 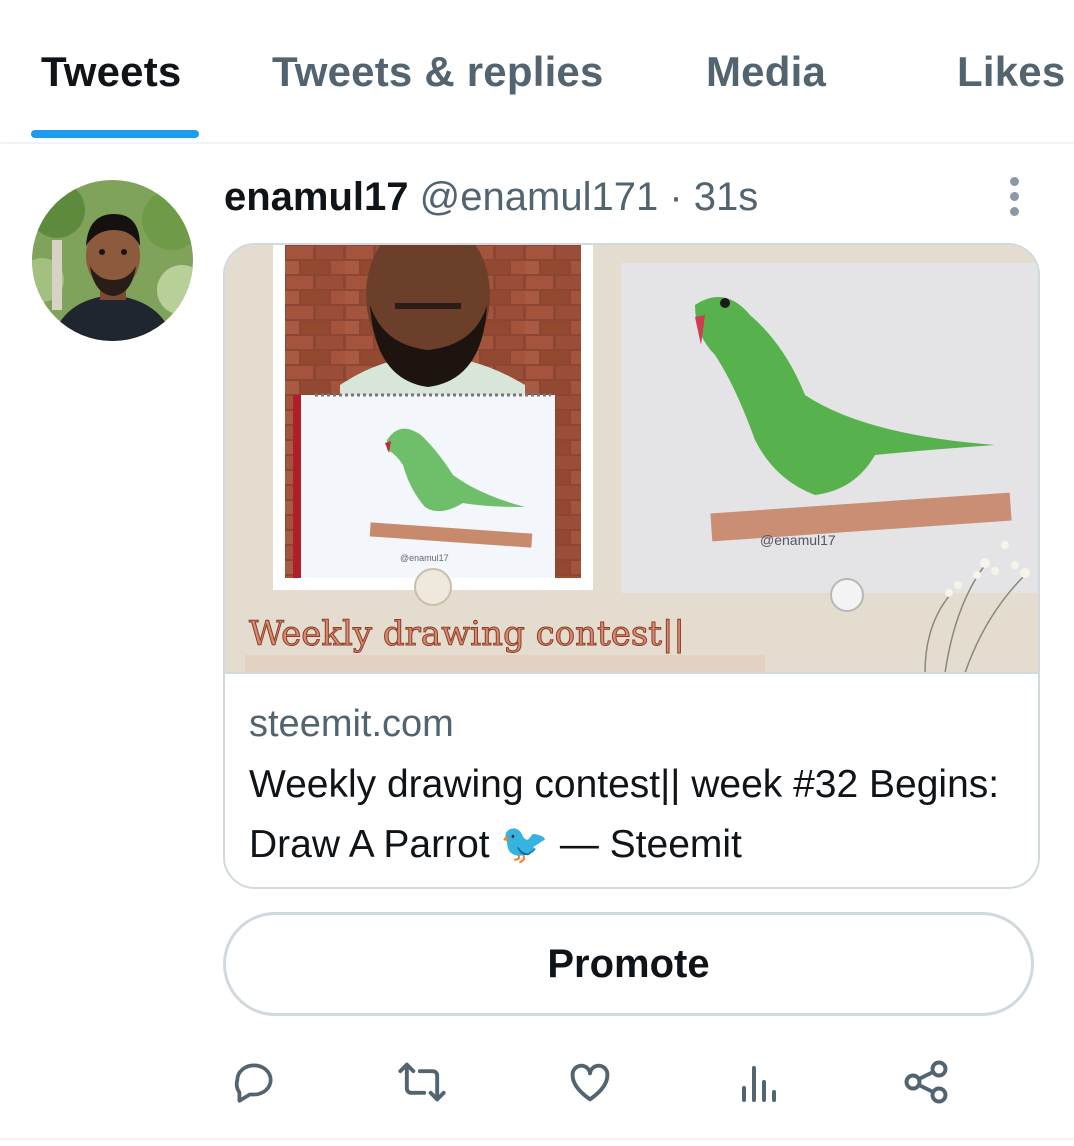 What do you see at coordinates (590, 1082) in the screenshot?
I see `like-icon` at bounding box center [590, 1082].